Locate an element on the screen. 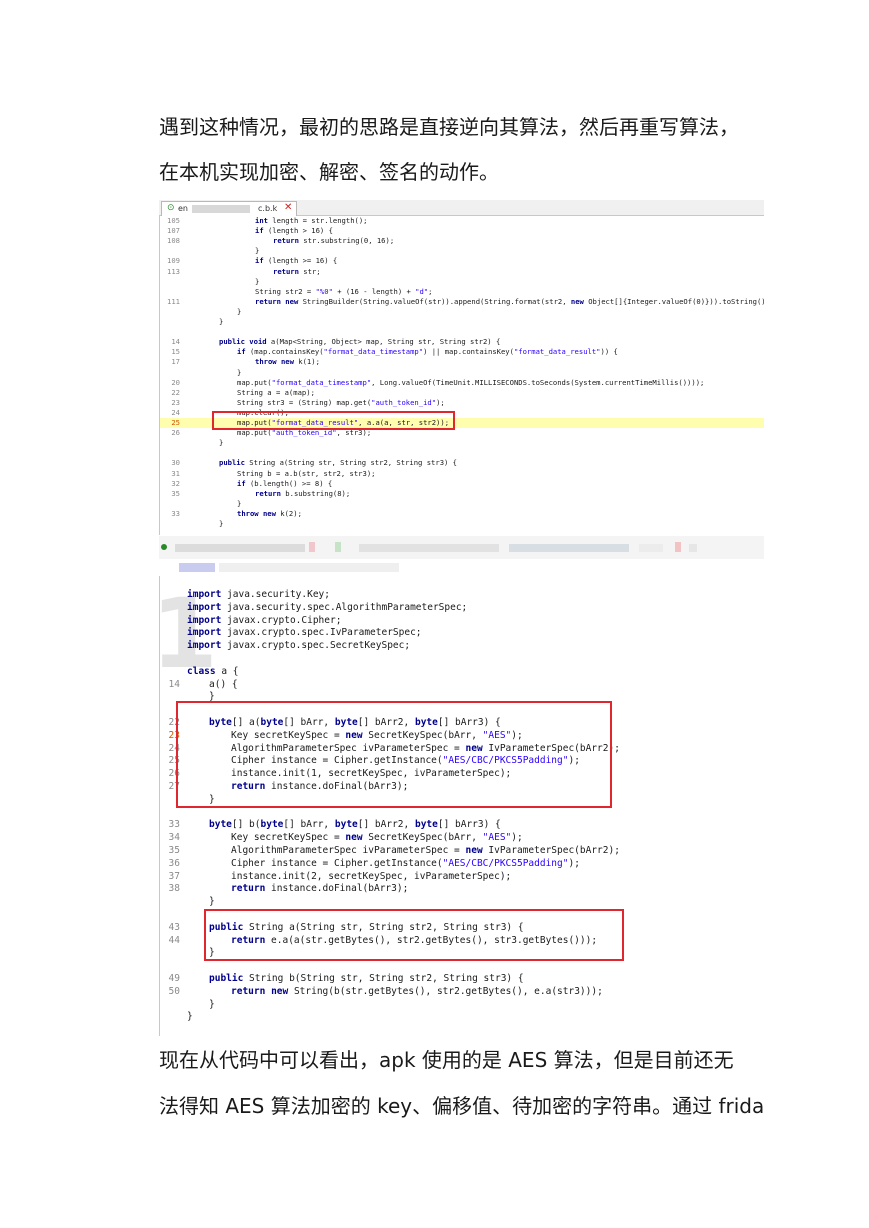  line-number: 44 is located at coordinates (174, 940).